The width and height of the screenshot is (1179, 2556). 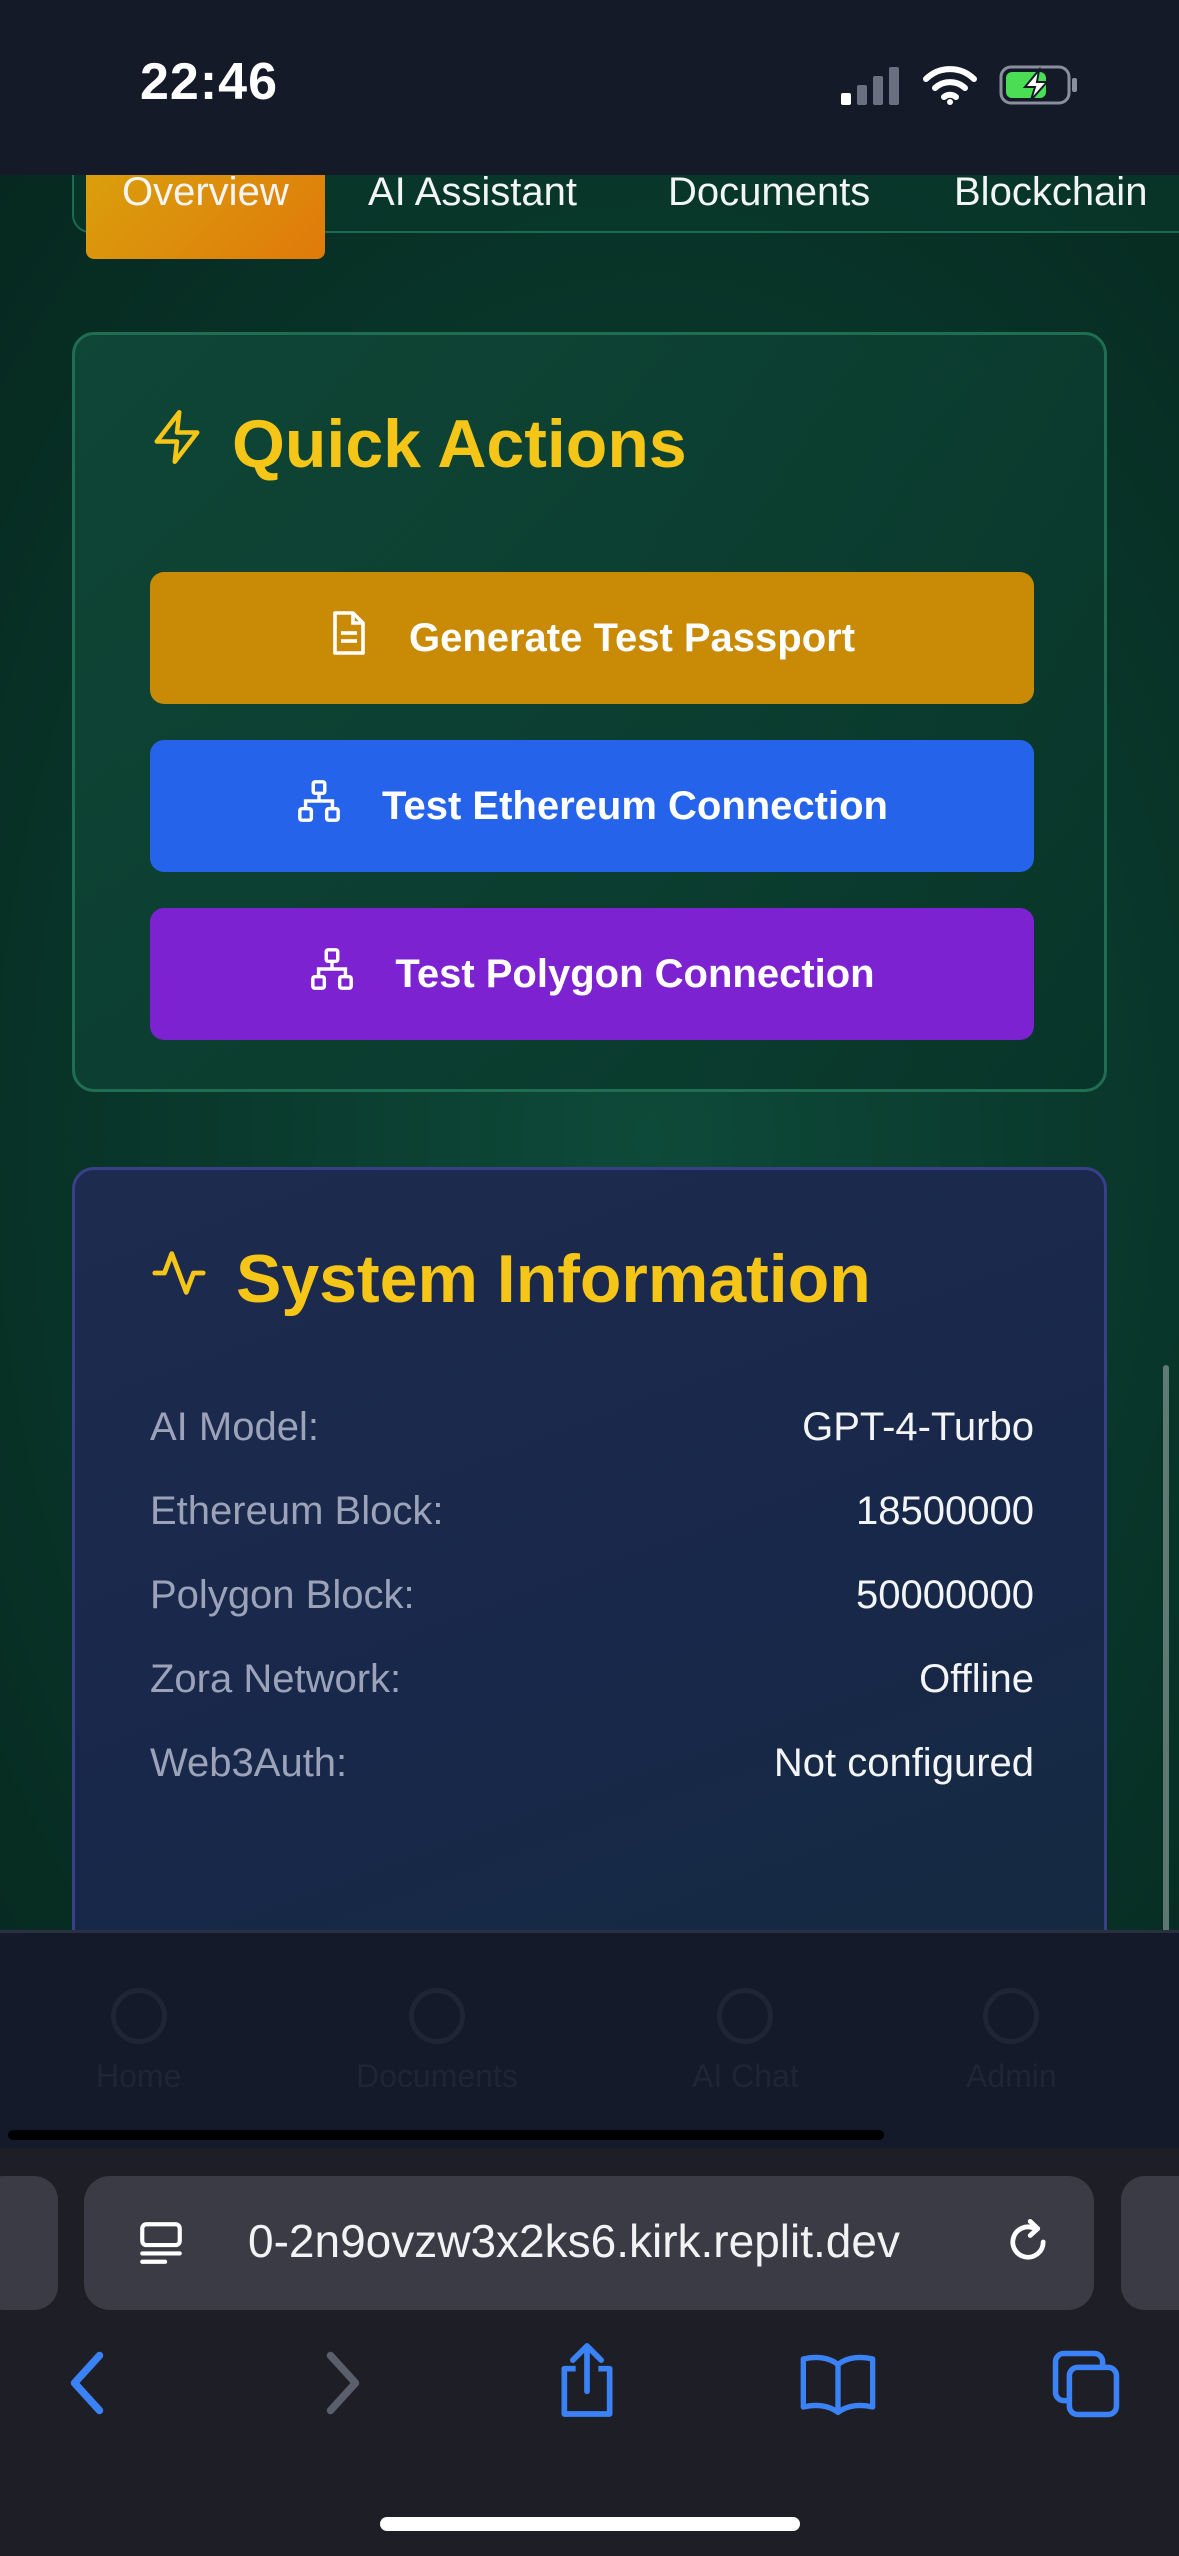 I want to click on nav-item-ai-chat: AI Chat, so click(x=745, y=2041).